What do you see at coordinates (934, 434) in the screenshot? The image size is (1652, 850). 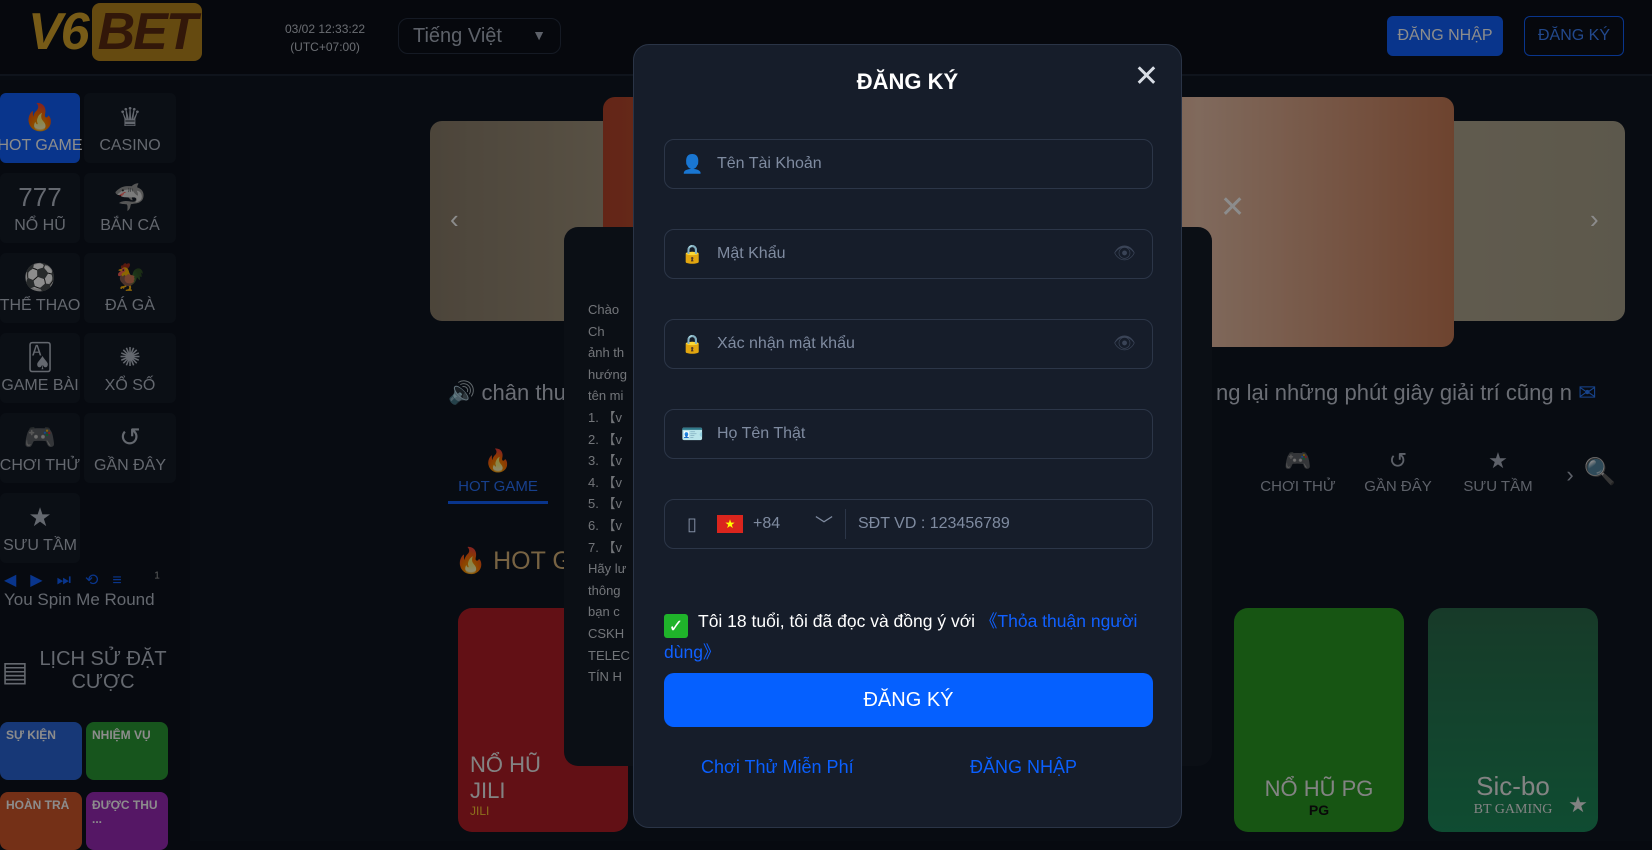 I see `fullname-input` at bounding box center [934, 434].